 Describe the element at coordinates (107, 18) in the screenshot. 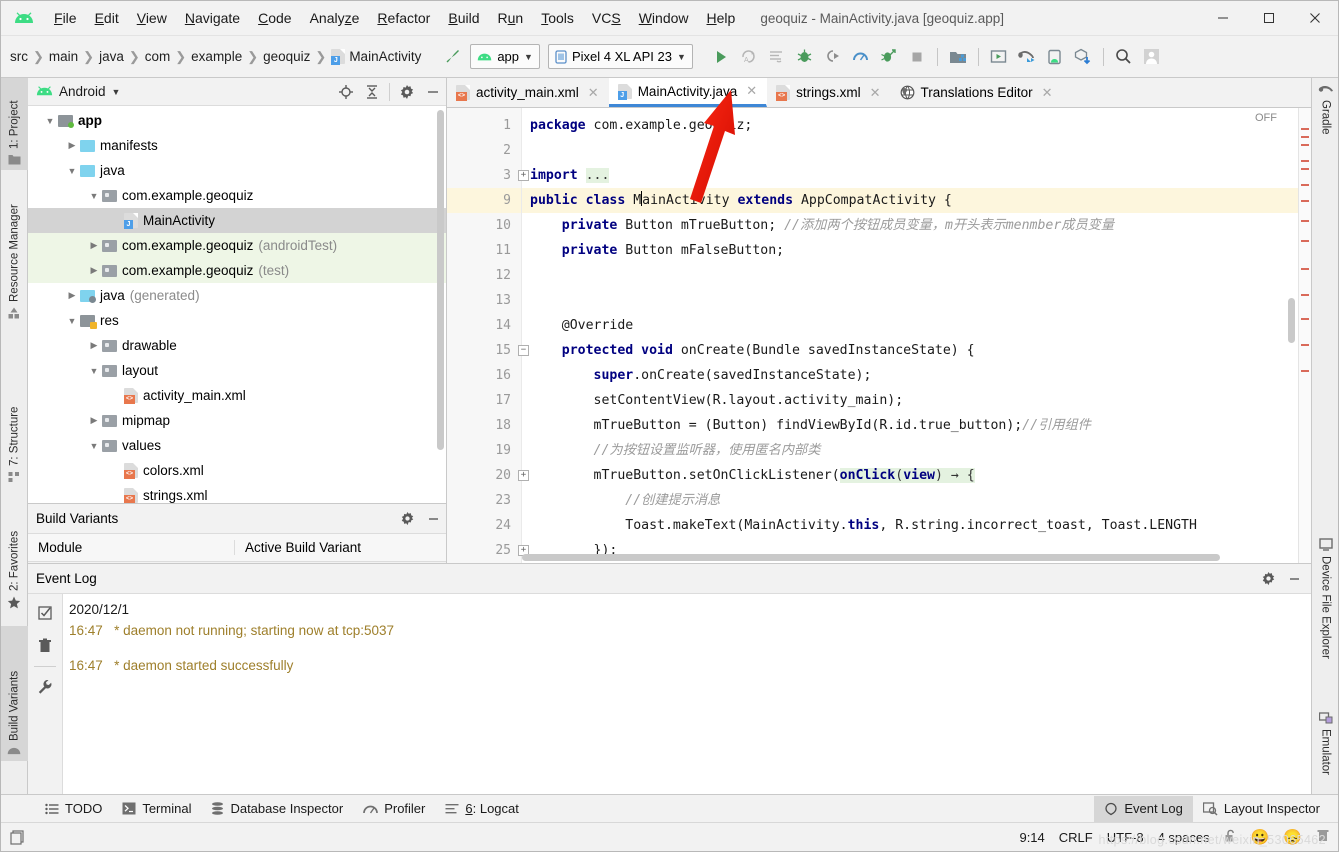

I see `menu-edit: Edit` at that location.